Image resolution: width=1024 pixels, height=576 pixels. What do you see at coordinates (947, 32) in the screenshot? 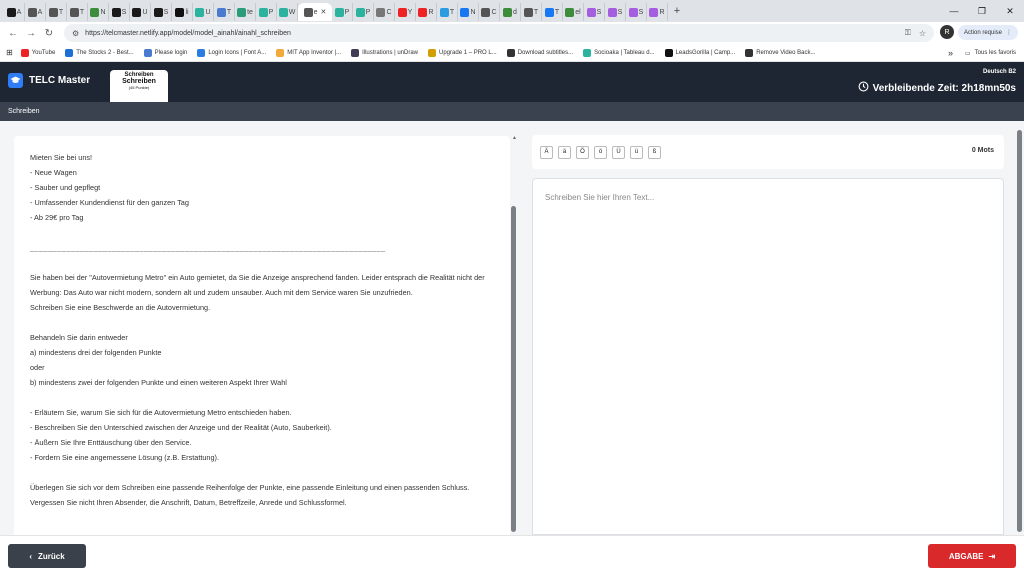
I see `profile-avatar: R` at bounding box center [947, 32].